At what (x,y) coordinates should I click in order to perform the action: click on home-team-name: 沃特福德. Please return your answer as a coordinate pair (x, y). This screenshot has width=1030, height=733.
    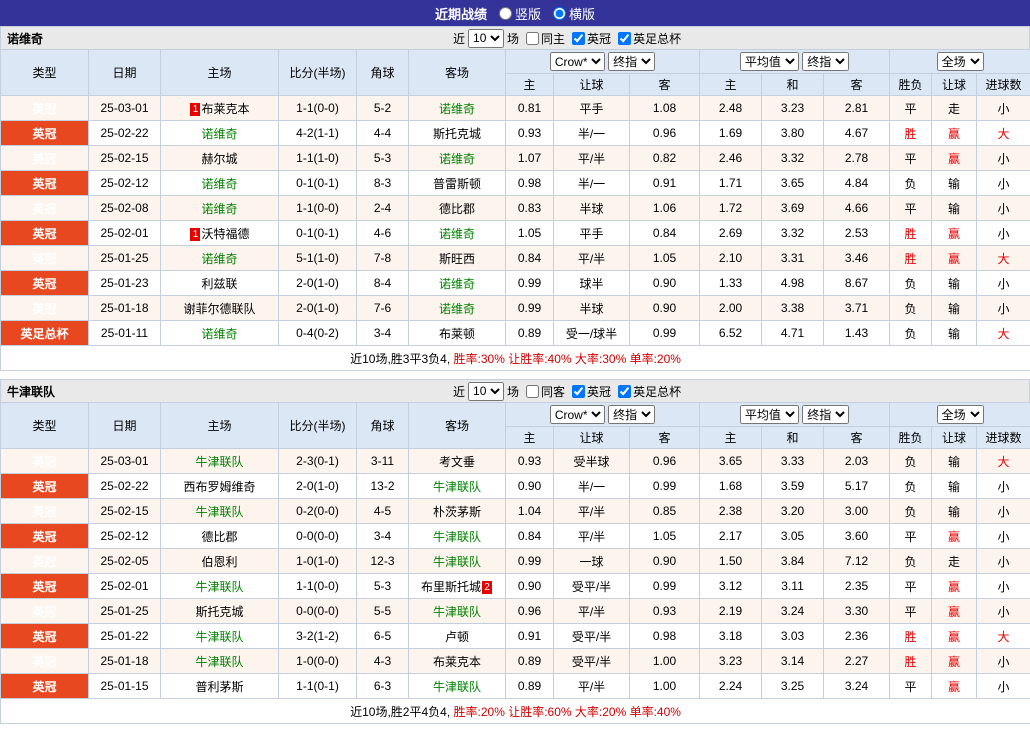
    Looking at the image, I should click on (225, 234).